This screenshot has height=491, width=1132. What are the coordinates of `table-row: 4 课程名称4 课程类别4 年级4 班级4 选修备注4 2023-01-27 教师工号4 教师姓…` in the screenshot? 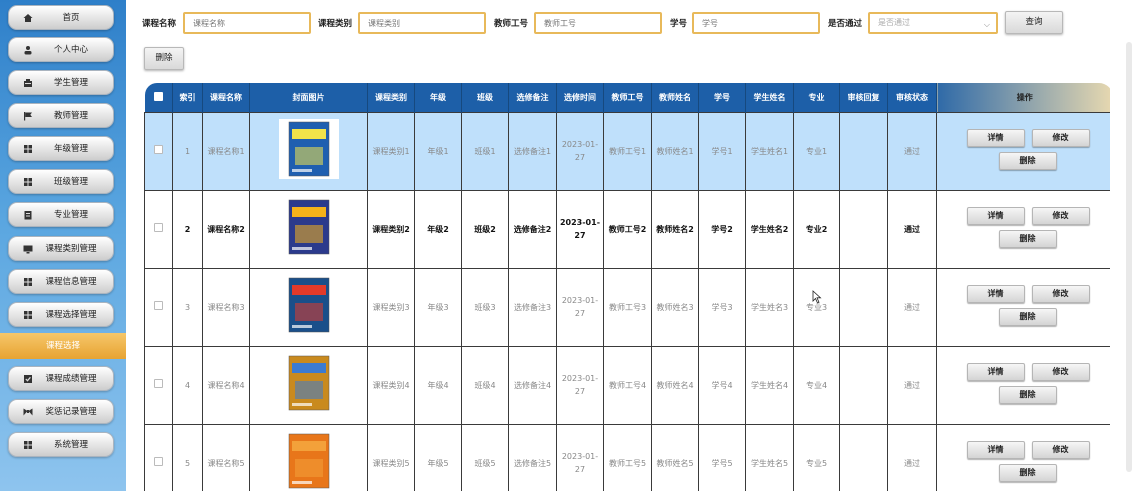 It's located at (627, 385).